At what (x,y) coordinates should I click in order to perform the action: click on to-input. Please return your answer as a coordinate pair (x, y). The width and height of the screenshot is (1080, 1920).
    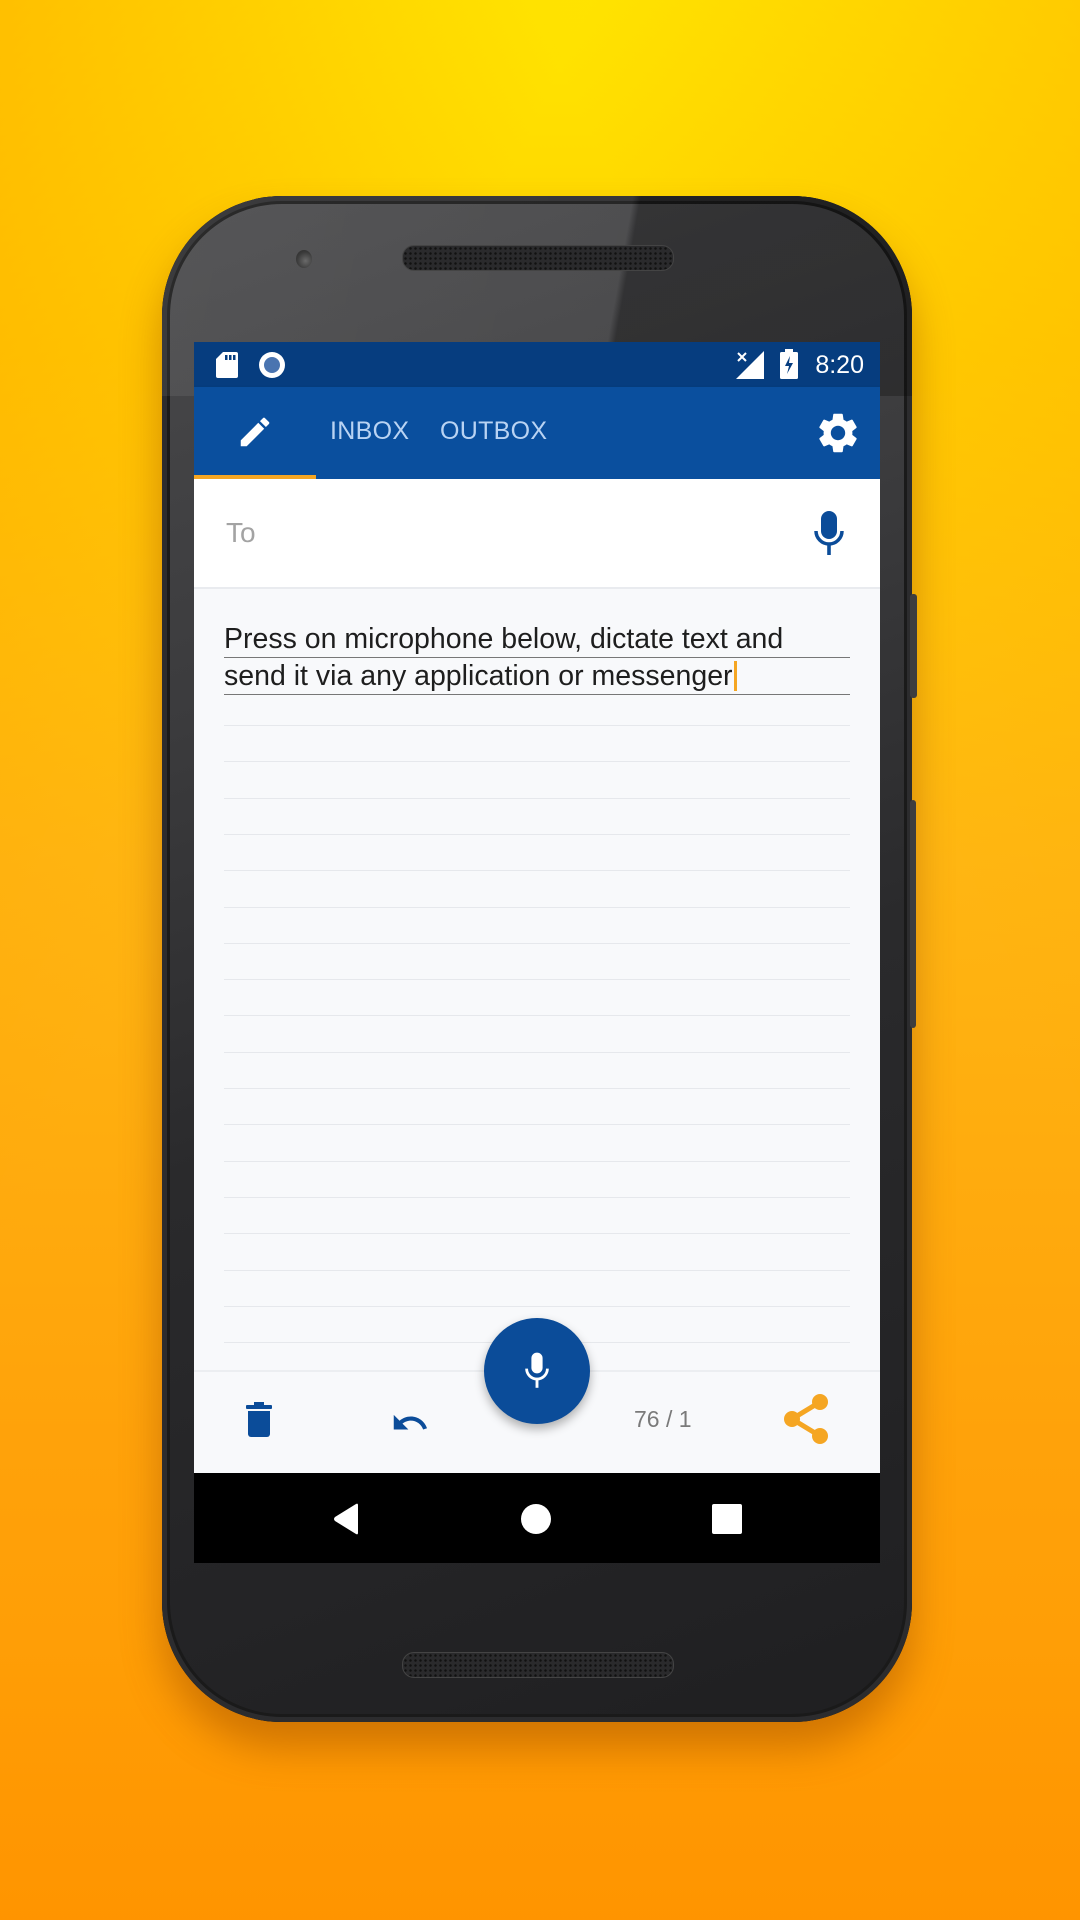
    Looking at the image, I should click on (496, 533).